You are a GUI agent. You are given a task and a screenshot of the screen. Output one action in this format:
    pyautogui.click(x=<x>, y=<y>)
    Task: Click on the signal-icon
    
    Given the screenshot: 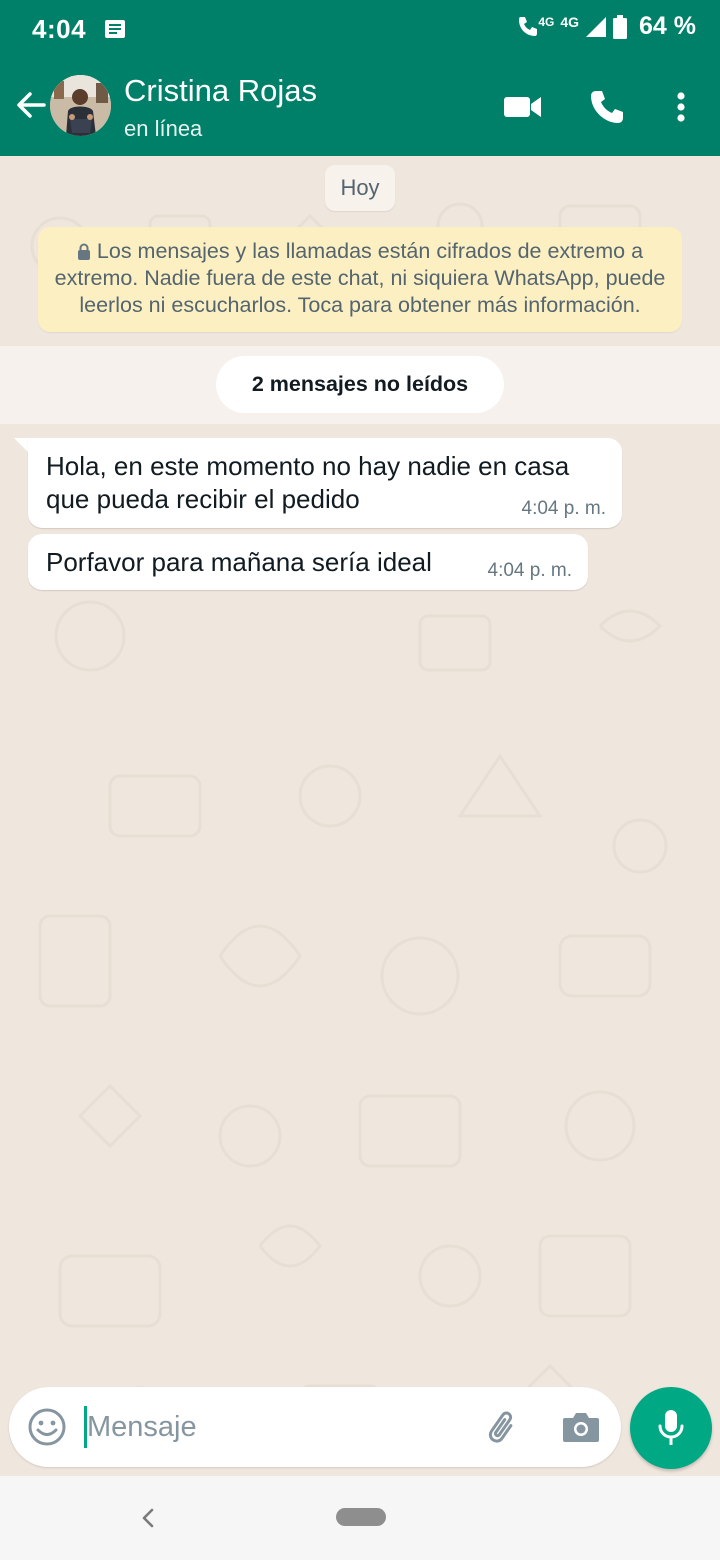 What is the action you would take?
    pyautogui.click(x=596, y=26)
    